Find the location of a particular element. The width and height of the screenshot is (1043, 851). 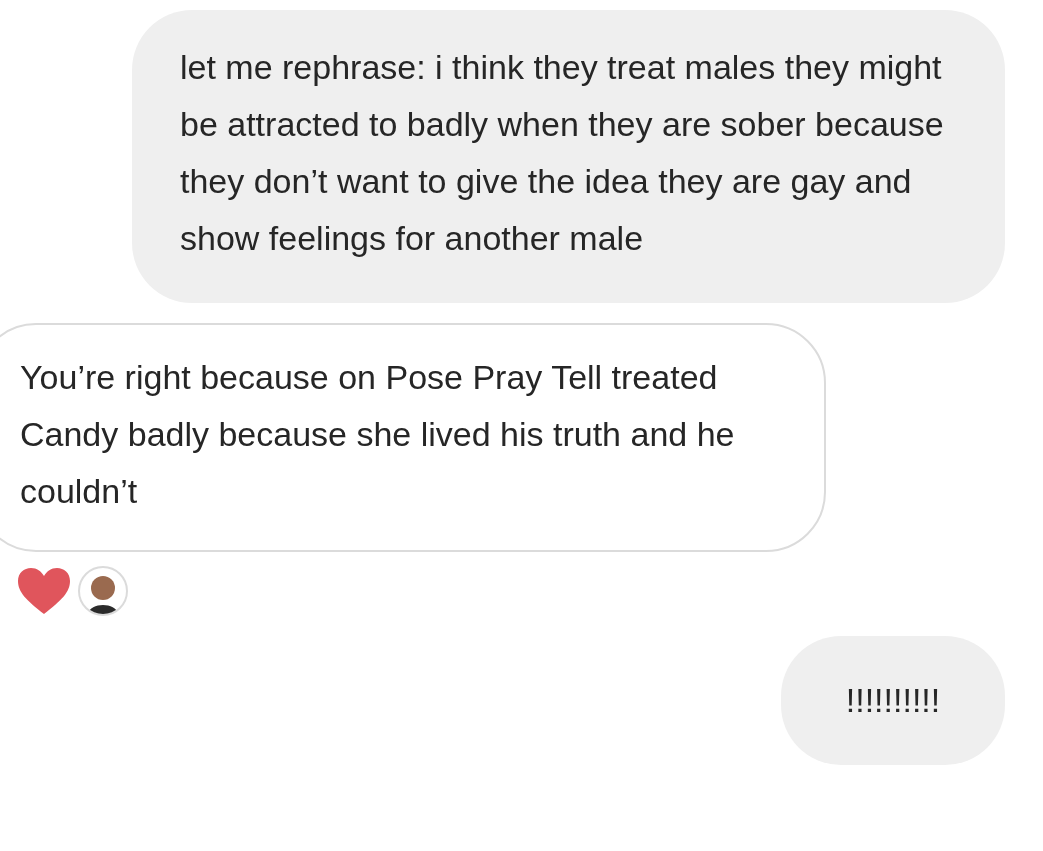

avatar is located at coordinates (103, 591).